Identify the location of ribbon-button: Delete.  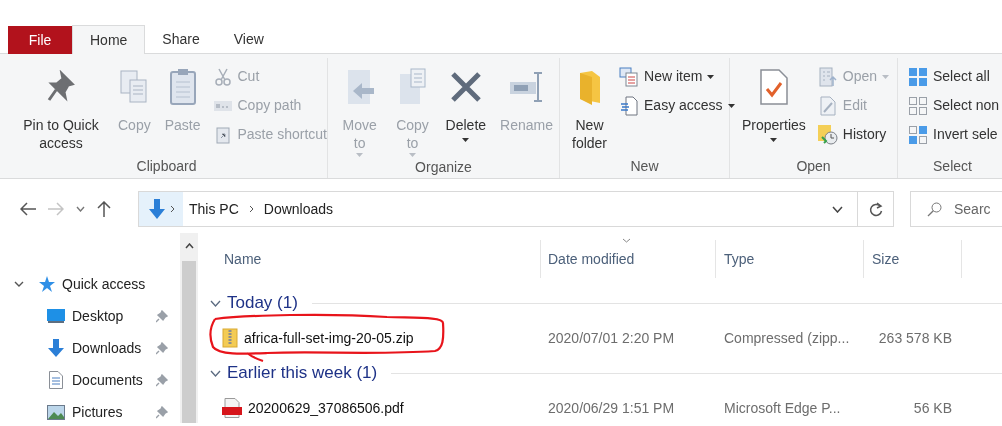
(466, 100).